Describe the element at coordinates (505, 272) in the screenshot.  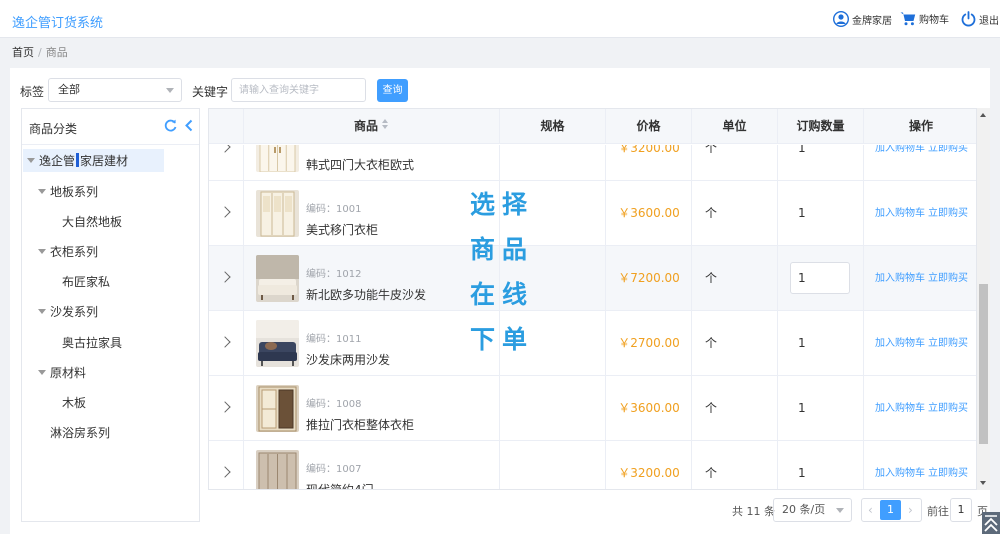
I see `promo-overlay: 选择 商品 在线 下单` at that location.